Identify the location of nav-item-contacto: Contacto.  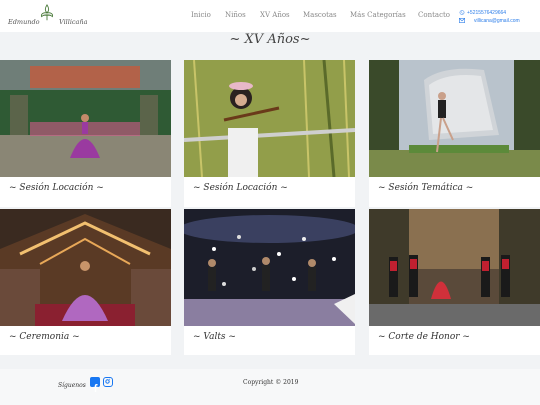
(434, 15).